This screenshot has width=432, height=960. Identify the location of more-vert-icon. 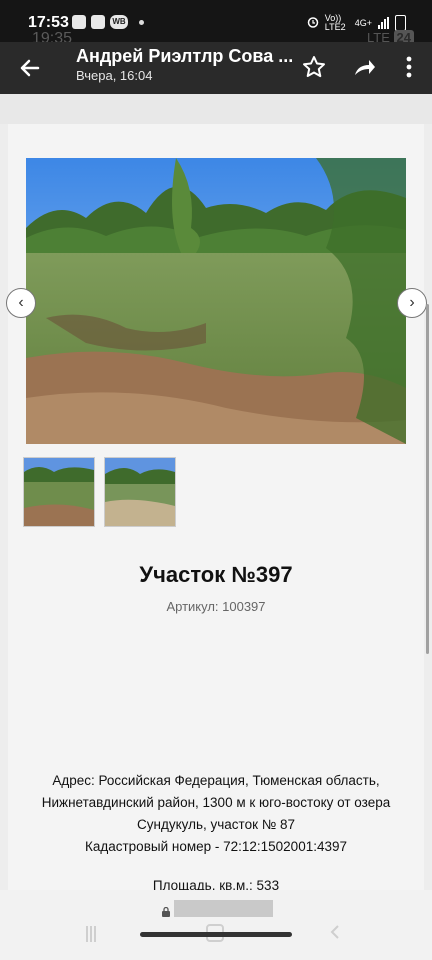
(409, 67).